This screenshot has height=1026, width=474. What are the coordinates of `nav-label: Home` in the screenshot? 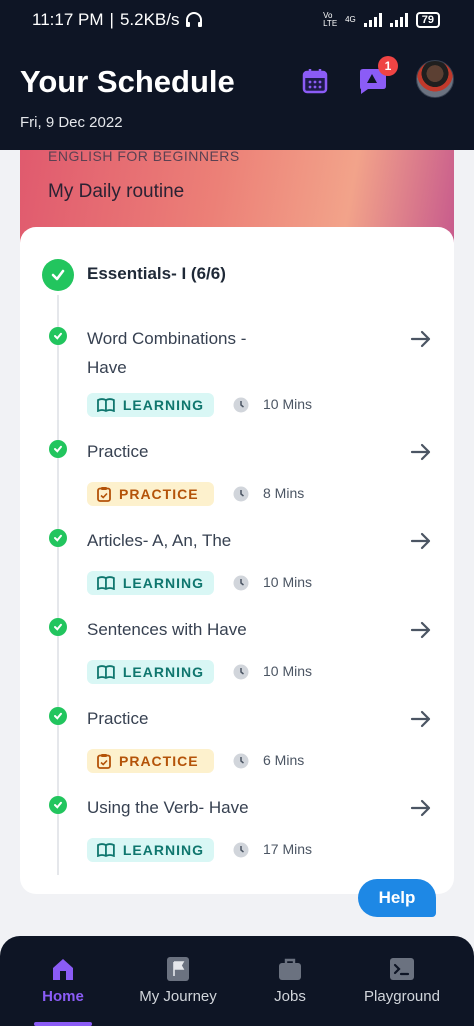 It's located at (63, 996).